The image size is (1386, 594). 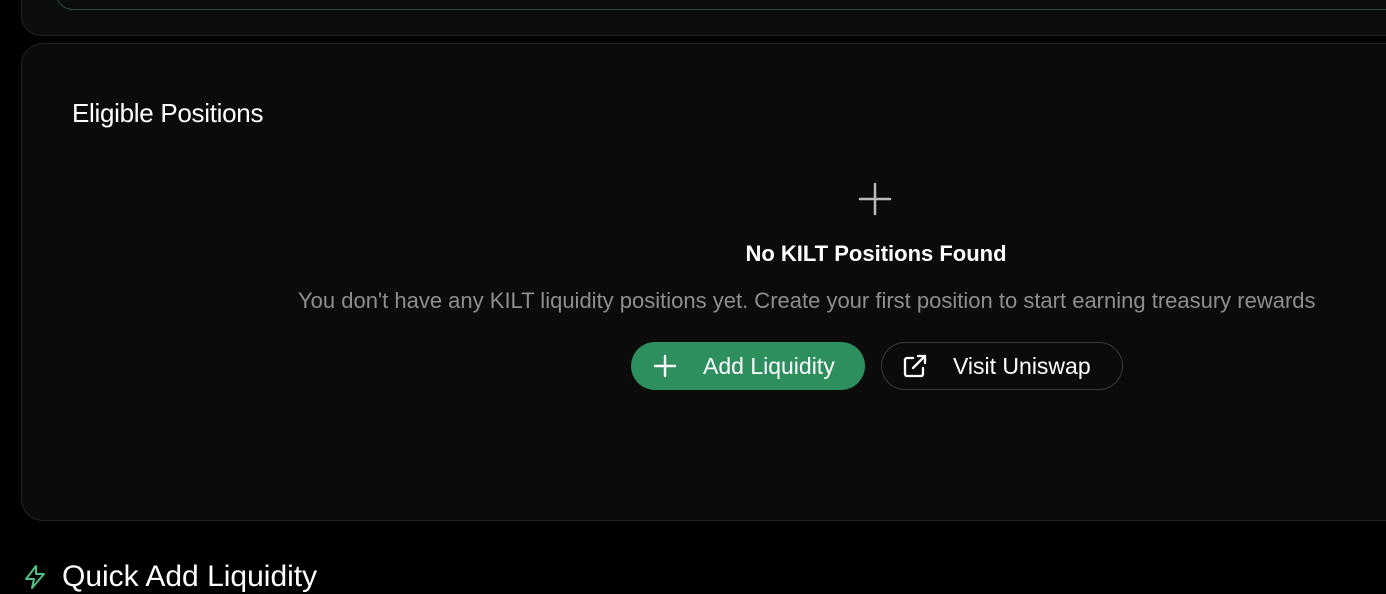 What do you see at coordinates (720, 5) in the screenshot?
I see `previous-card-inner-panel` at bounding box center [720, 5].